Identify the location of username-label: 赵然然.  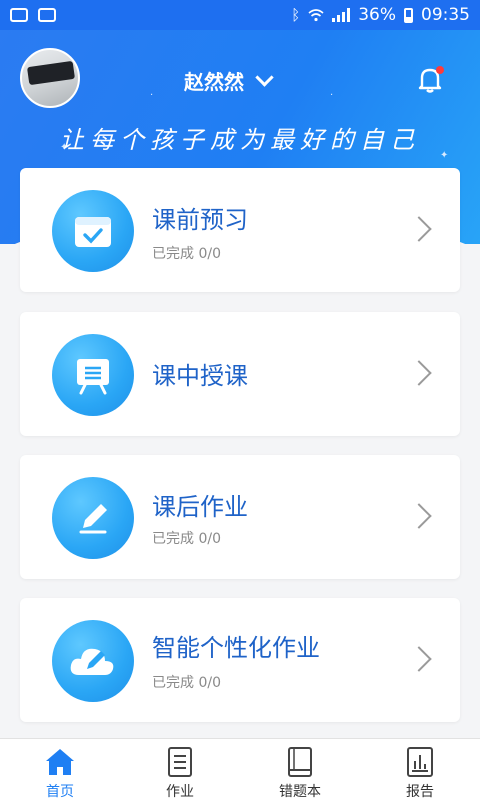
(214, 82).